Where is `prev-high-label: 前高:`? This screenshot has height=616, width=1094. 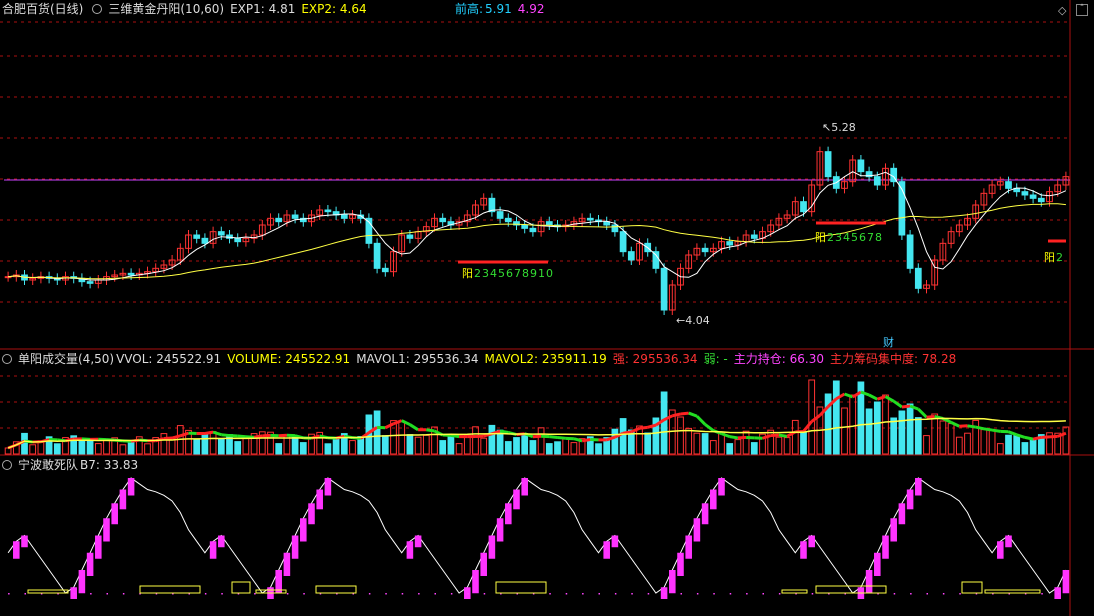 prev-high-label: 前高: is located at coordinates (469, 9).